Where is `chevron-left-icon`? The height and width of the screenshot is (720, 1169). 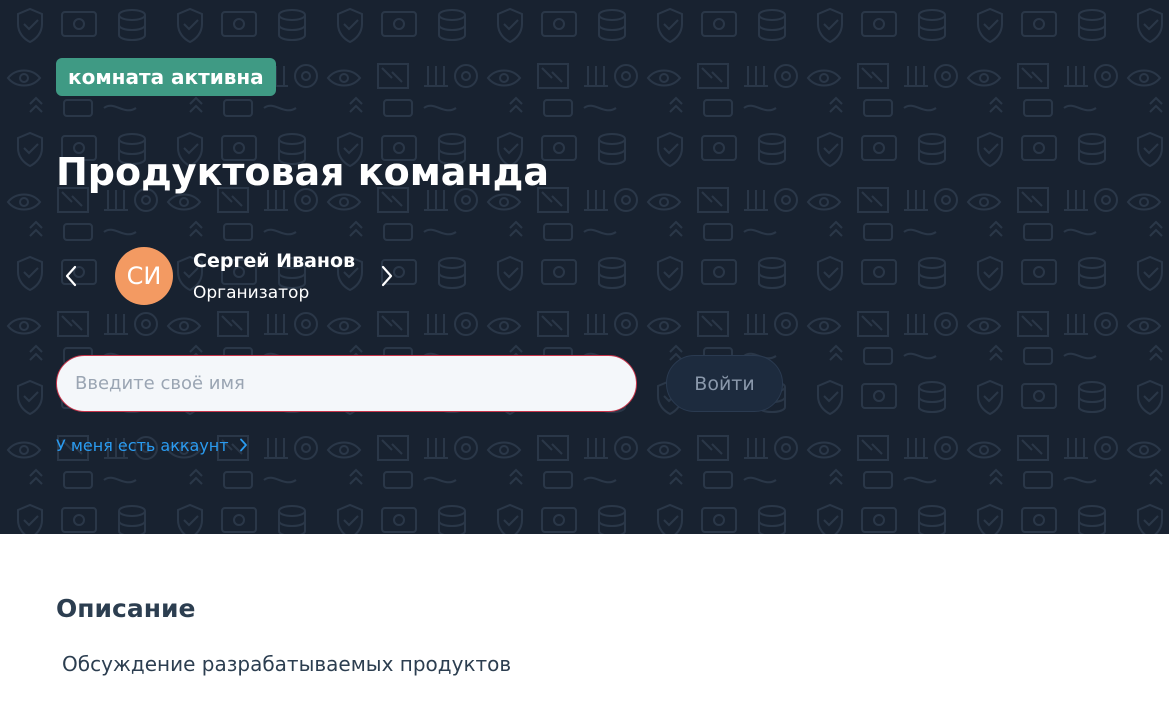
chevron-left-icon is located at coordinates (71, 276).